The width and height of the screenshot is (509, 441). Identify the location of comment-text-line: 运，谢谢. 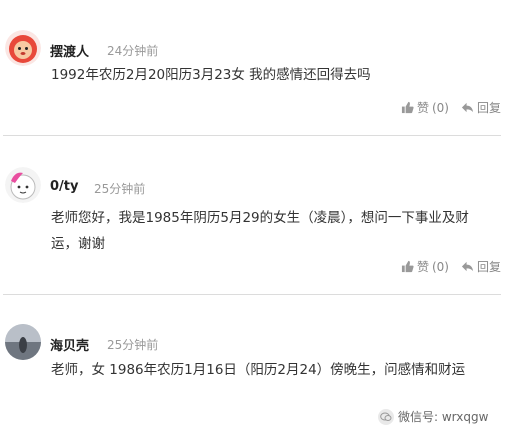
(78, 244).